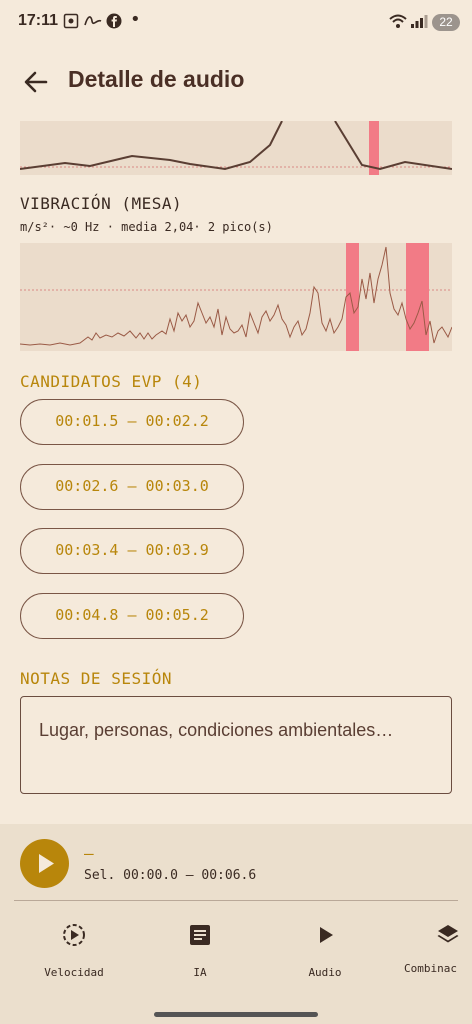 The image size is (472, 1024). I want to click on nav-label-velocidad: Velocidad, so click(74, 972).